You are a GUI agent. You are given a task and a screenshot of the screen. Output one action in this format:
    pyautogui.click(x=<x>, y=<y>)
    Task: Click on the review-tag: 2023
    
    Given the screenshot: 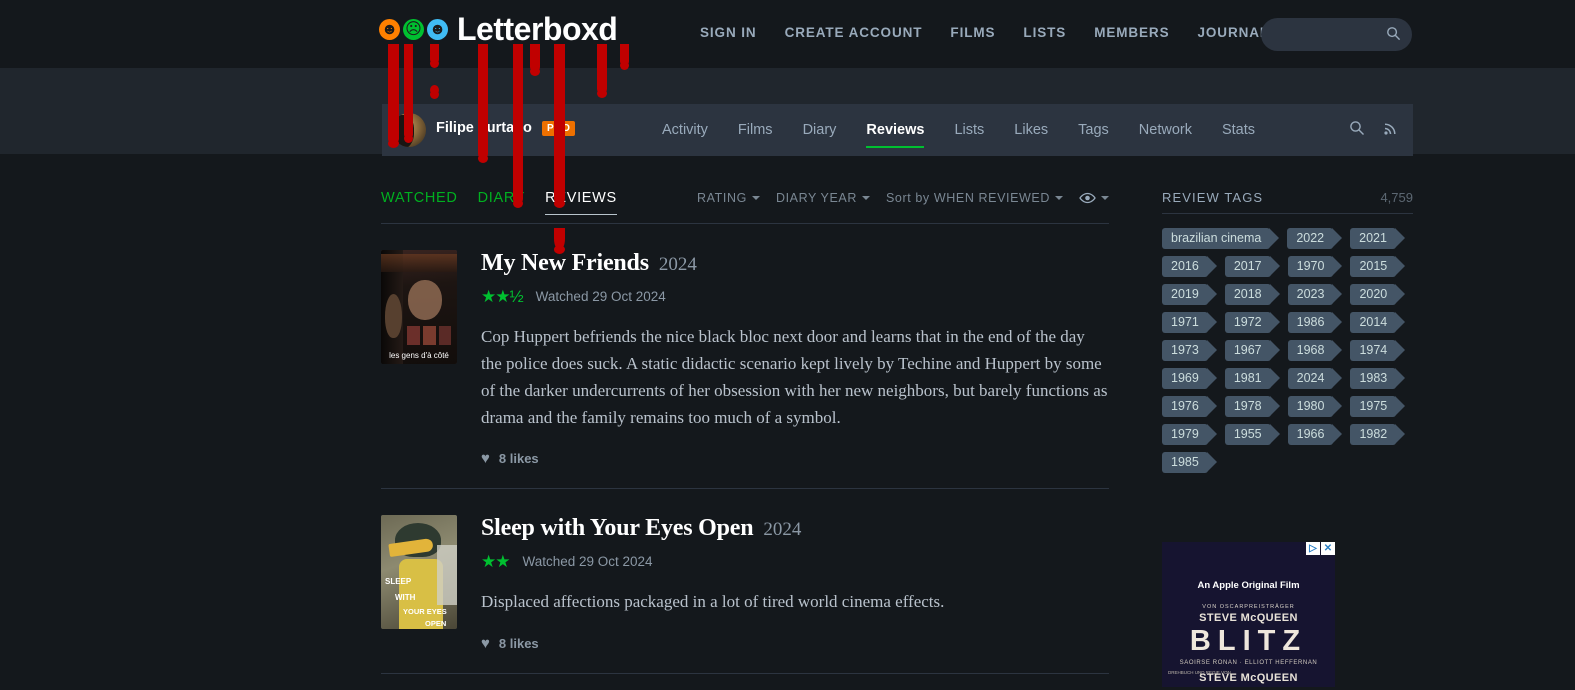 What is the action you would take?
    pyautogui.click(x=1315, y=294)
    